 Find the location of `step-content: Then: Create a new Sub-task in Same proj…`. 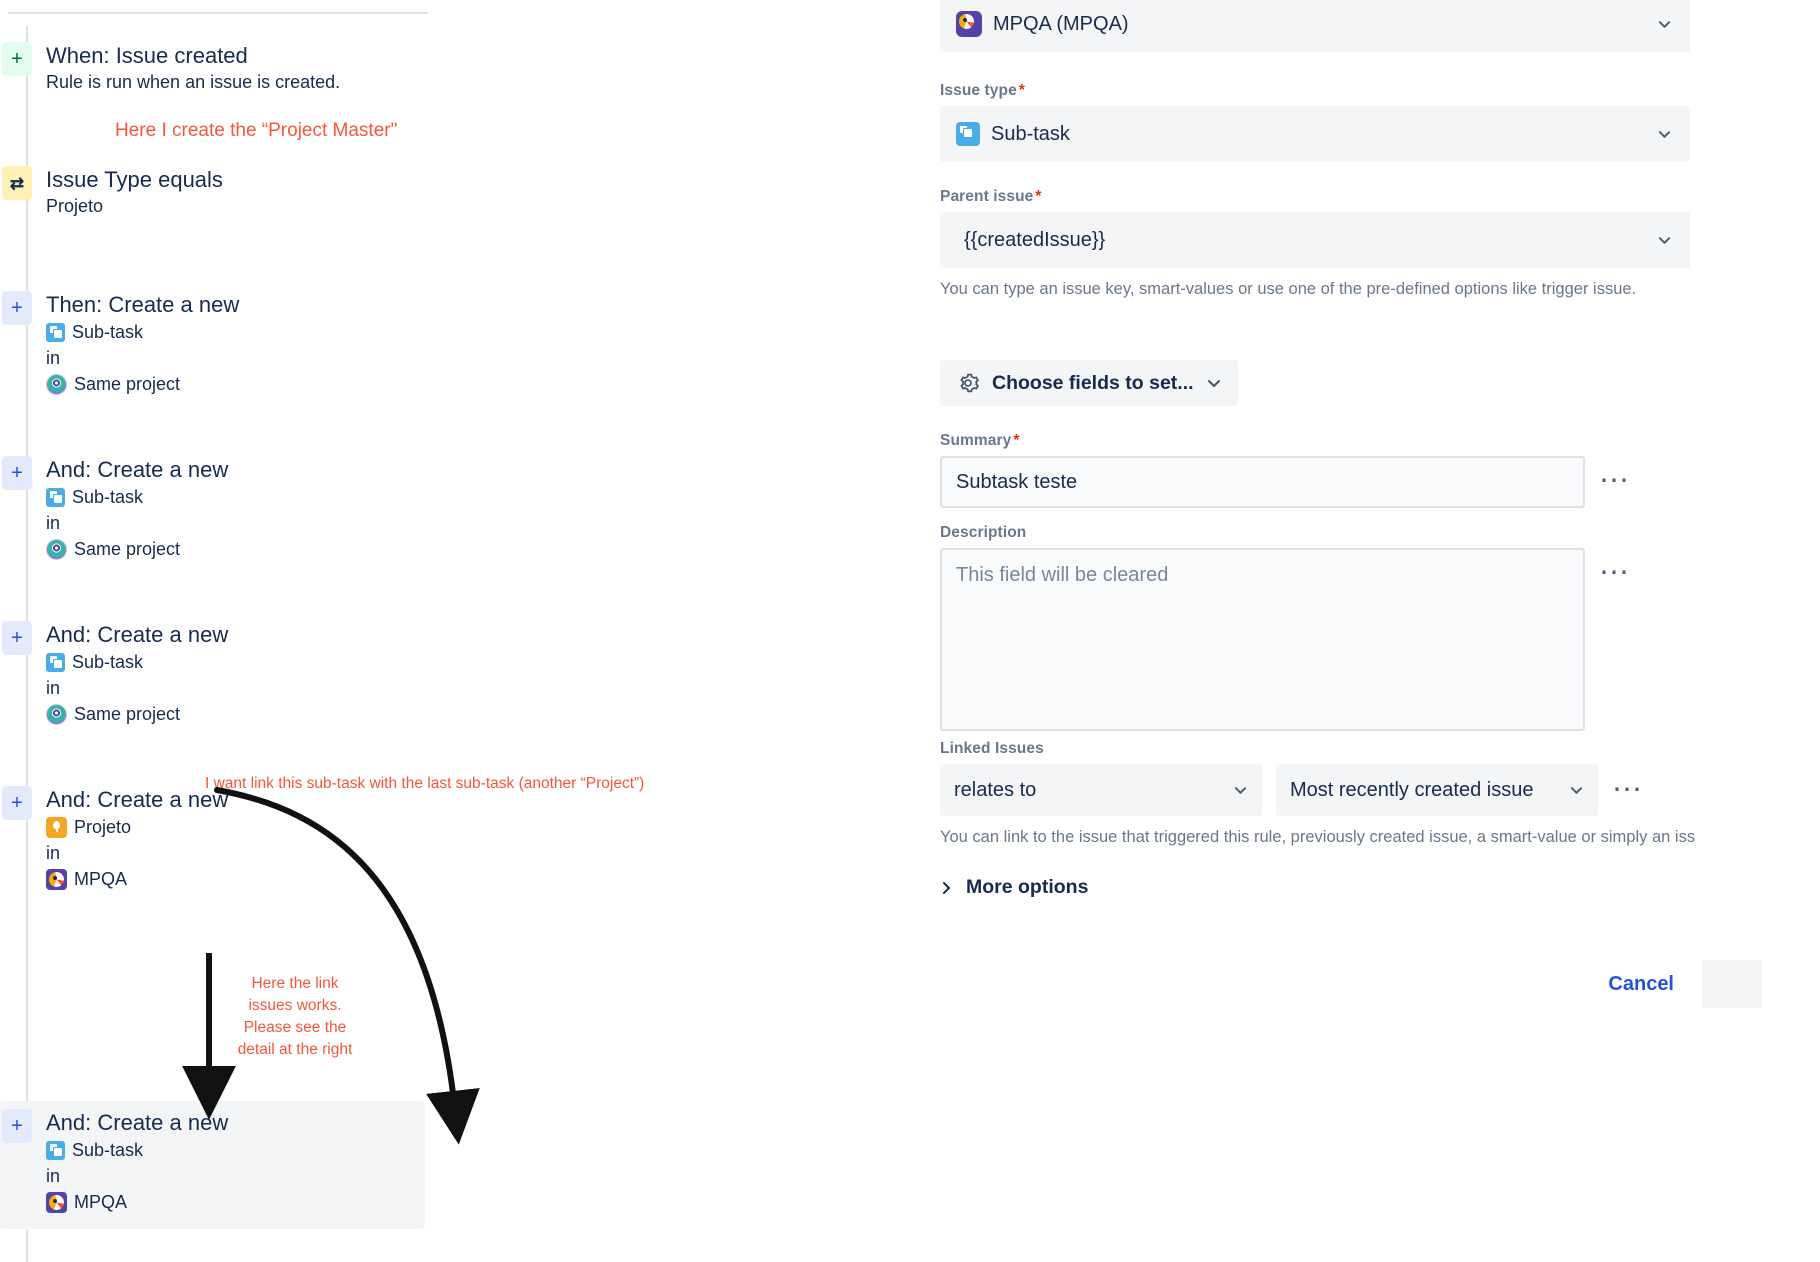

step-content: Then: Create a new Sub-task in Same proj… is located at coordinates (235, 344).